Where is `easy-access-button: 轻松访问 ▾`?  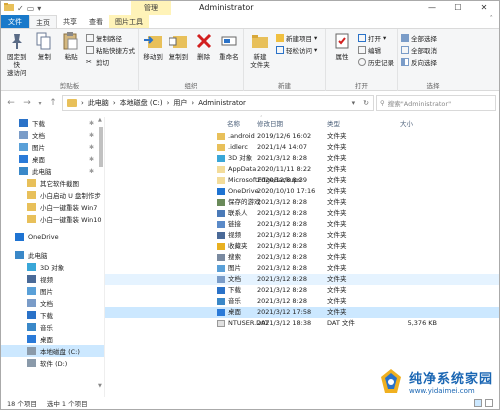 easy-access-button: 轻松访问 ▾ is located at coordinates (296, 50).